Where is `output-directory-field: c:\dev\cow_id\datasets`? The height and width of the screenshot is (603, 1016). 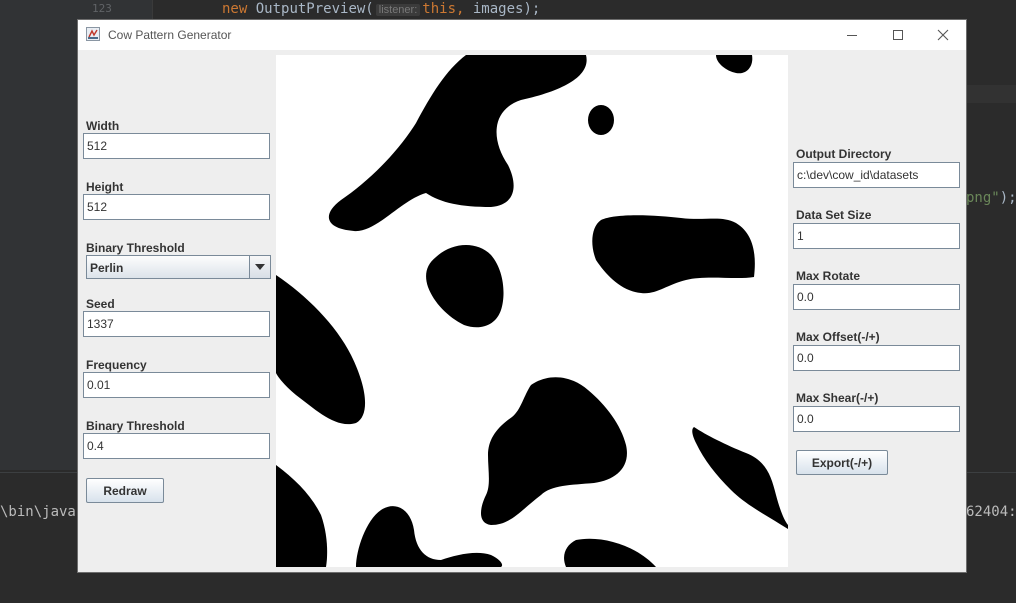
output-directory-field: c:\dev\cow_id\datasets is located at coordinates (876, 175).